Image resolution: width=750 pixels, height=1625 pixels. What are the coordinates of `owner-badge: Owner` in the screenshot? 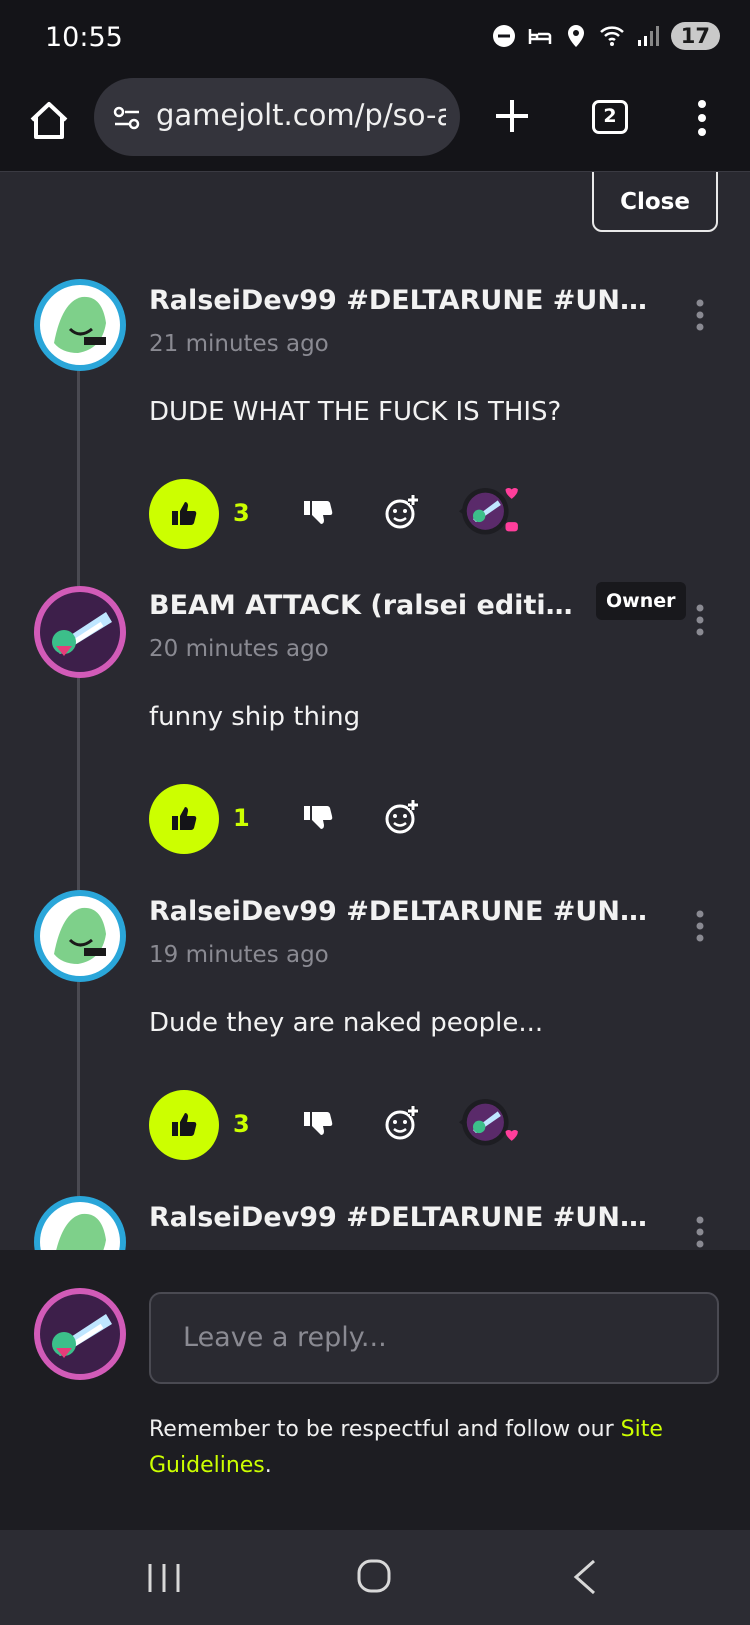 It's located at (641, 601).